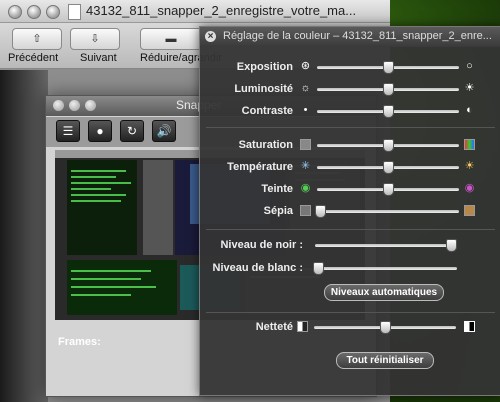 The image size is (500, 402). Describe the element at coordinates (385, 327) in the screenshot. I see `sharpness-slider-knob` at that location.